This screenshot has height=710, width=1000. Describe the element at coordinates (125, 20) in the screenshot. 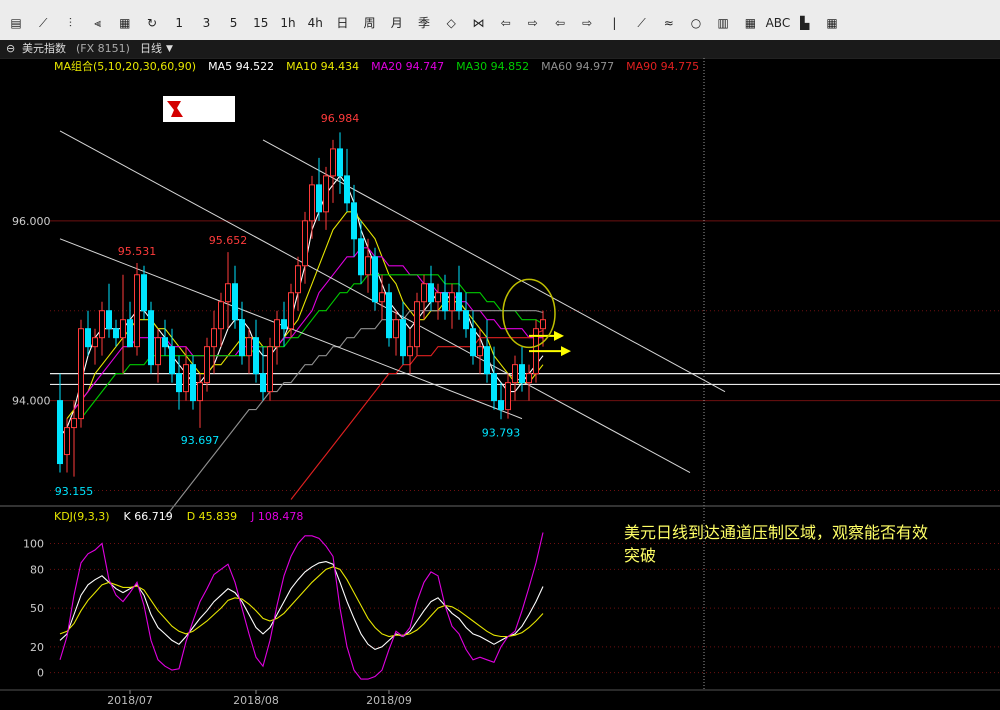

I see `table-icon: ▦` at that location.